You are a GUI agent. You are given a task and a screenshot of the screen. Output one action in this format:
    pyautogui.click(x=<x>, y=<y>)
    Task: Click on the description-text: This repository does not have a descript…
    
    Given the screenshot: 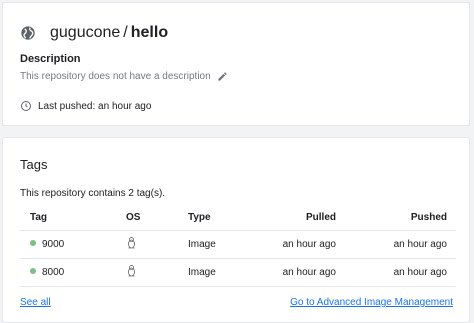 What is the action you would take?
    pyautogui.click(x=115, y=76)
    